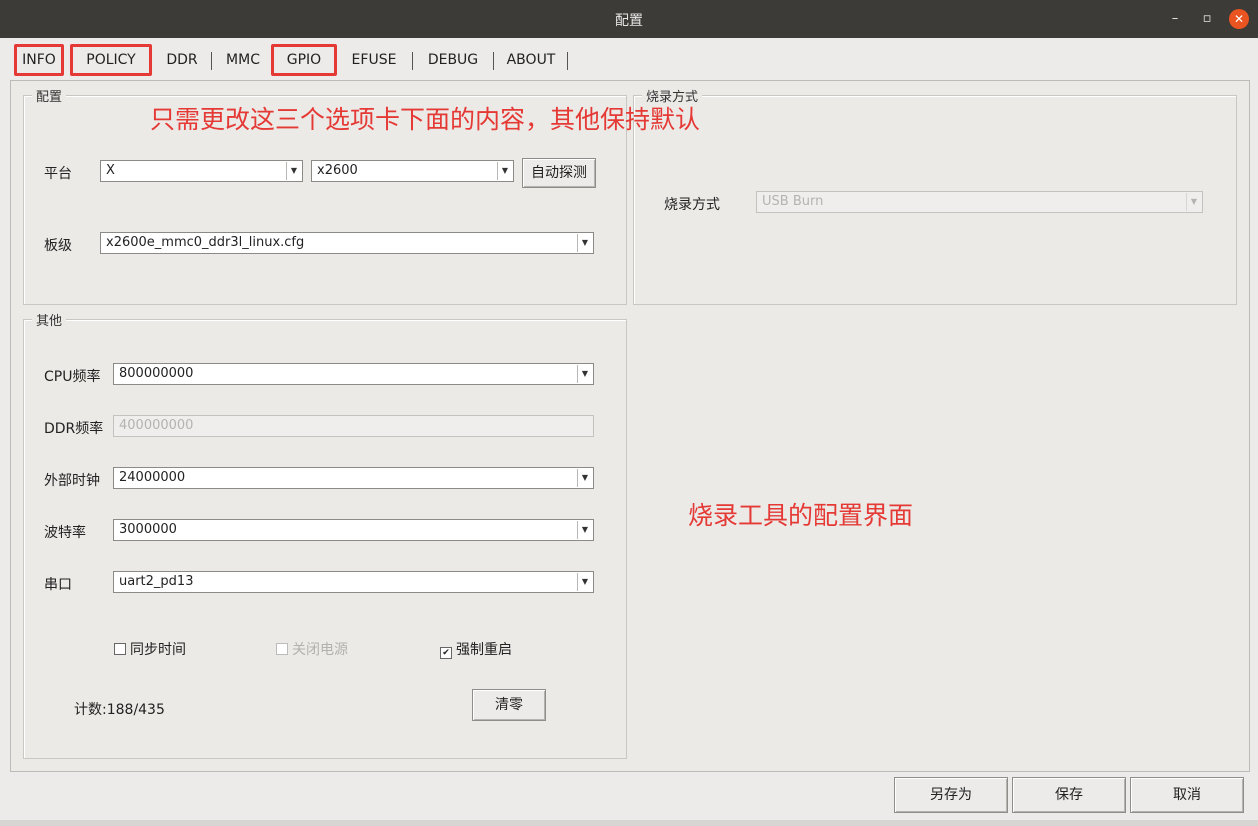  What do you see at coordinates (951, 795) in the screenshot?
I see `save-as-button: 另存为` at bounding box center [951, 795].